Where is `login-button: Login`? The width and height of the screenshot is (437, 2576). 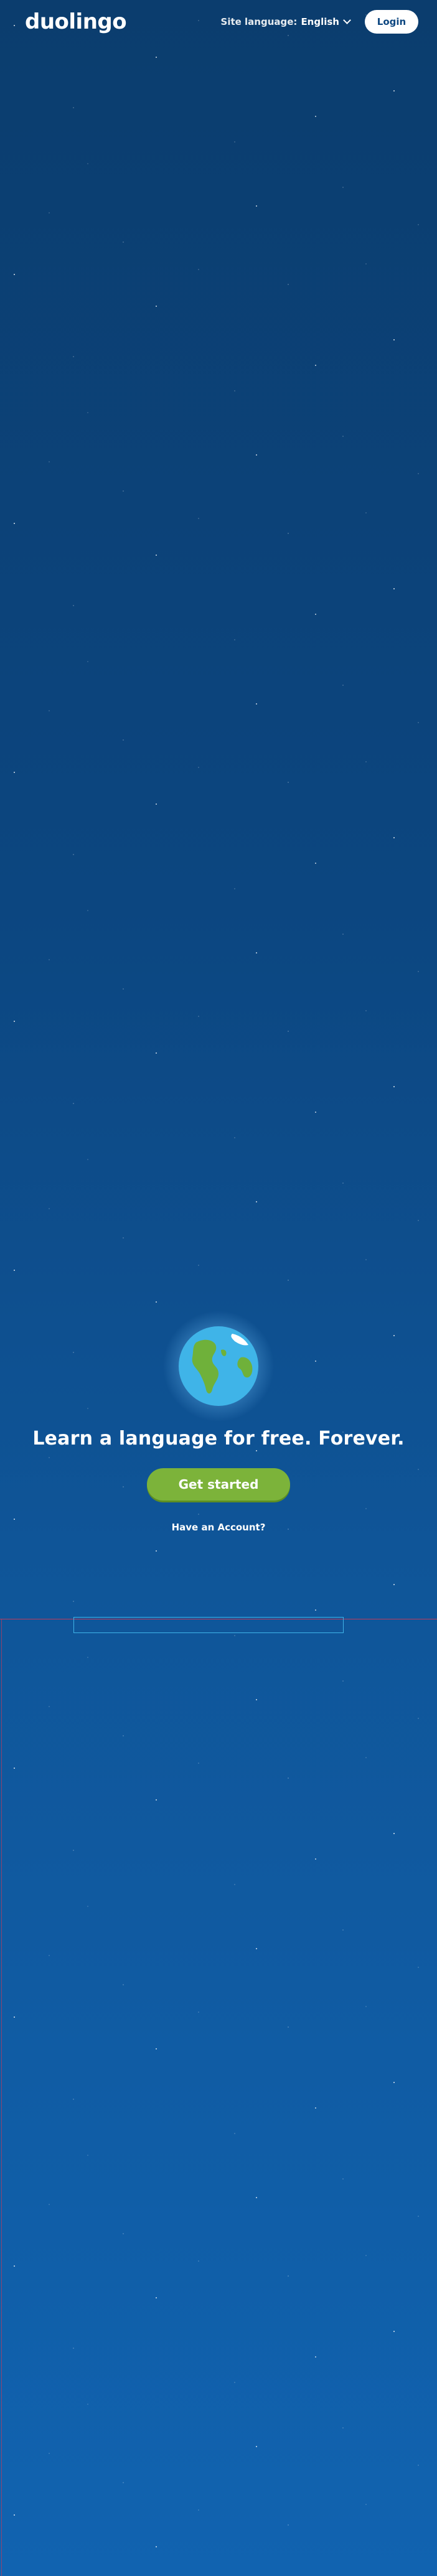
login-button: Login is located at coordinates (391, 22).